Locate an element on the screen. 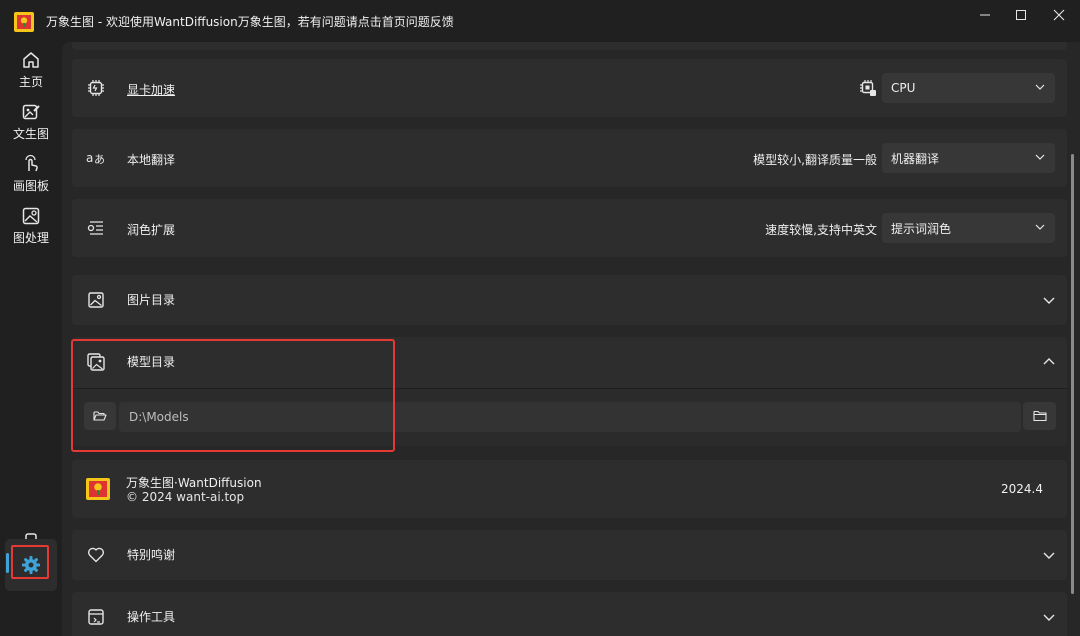 The width and height of the screenshot is (1080, 636). folder-icon is located at coordinates (1039, 416).